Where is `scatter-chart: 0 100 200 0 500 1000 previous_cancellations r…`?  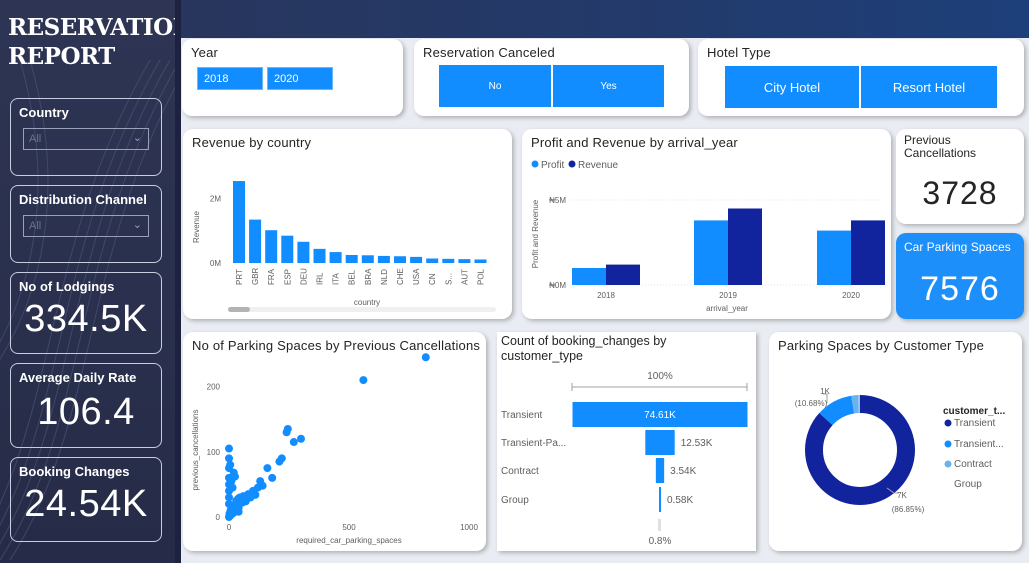 scatter-chart: 0 100 200 0 500 1000 previous_cancellations r… is located at coordinates (334, 449).